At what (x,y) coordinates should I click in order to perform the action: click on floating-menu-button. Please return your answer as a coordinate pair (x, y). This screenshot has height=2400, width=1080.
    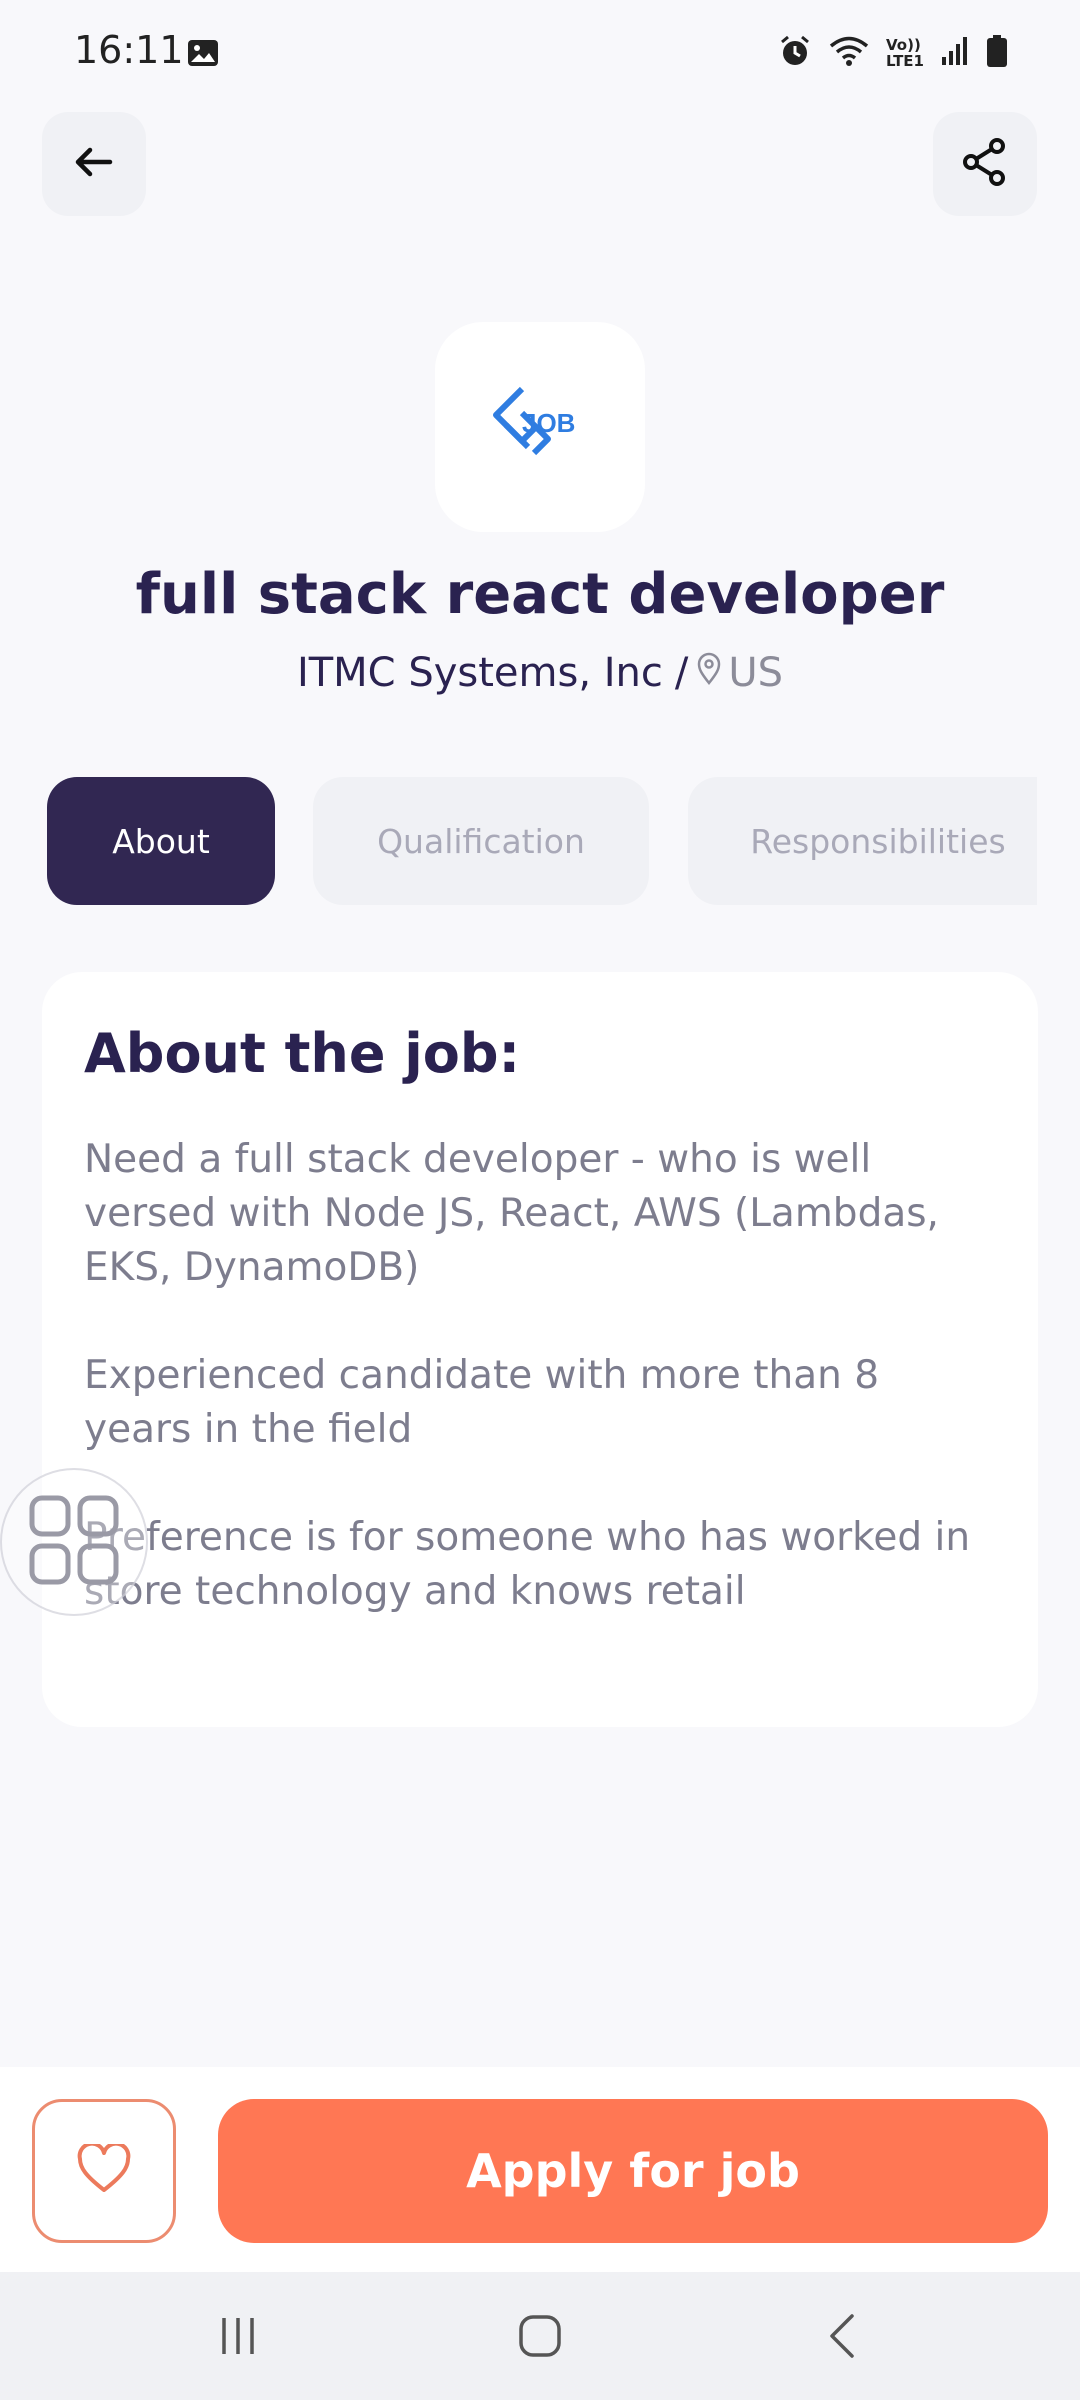
    Looking at the image, I should click on (74, 1542).